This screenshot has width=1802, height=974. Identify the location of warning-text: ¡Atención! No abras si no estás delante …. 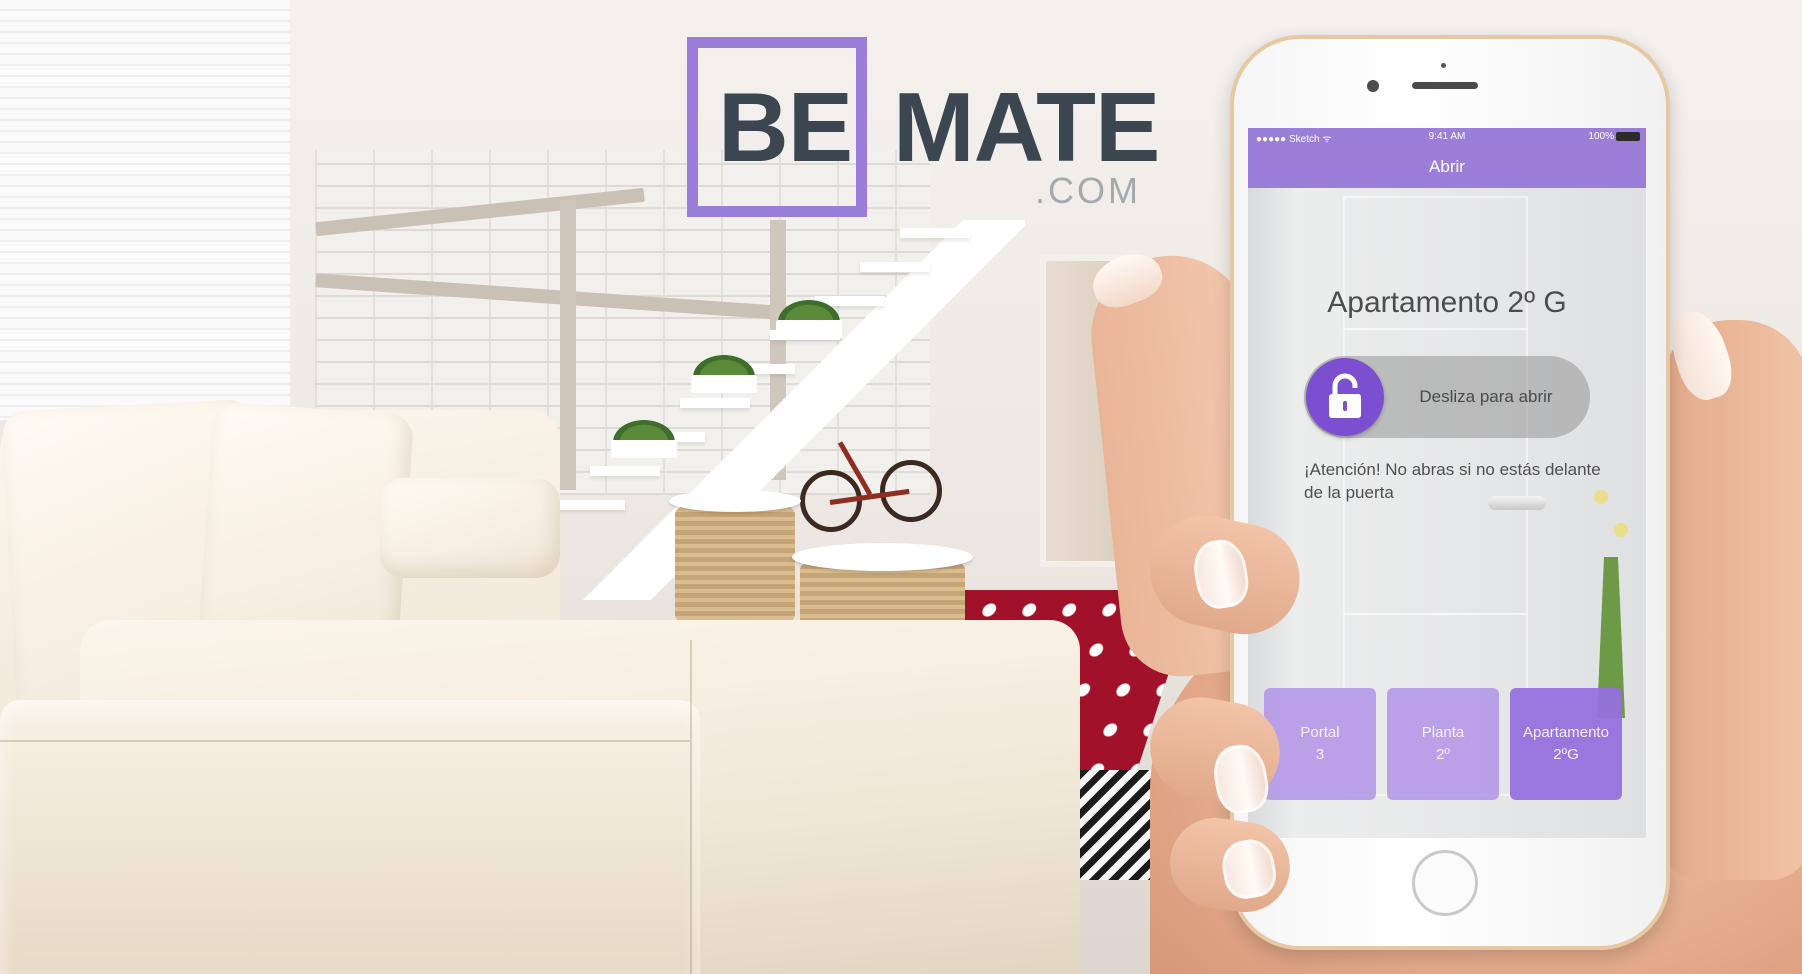
(1452, 481).